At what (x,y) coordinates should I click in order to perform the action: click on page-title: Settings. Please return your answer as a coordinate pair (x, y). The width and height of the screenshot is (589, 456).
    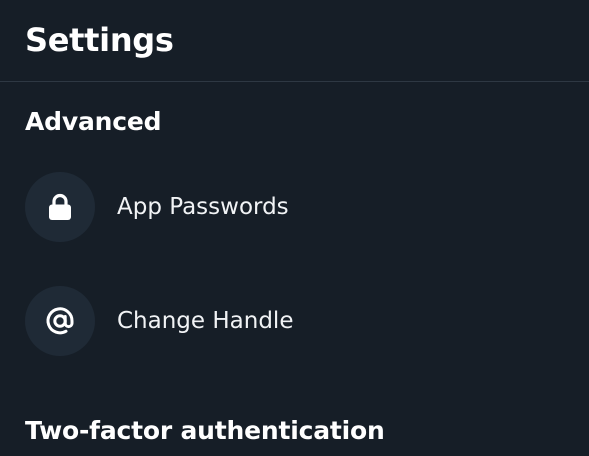
    Looking at the image, I should click on (99, 40).